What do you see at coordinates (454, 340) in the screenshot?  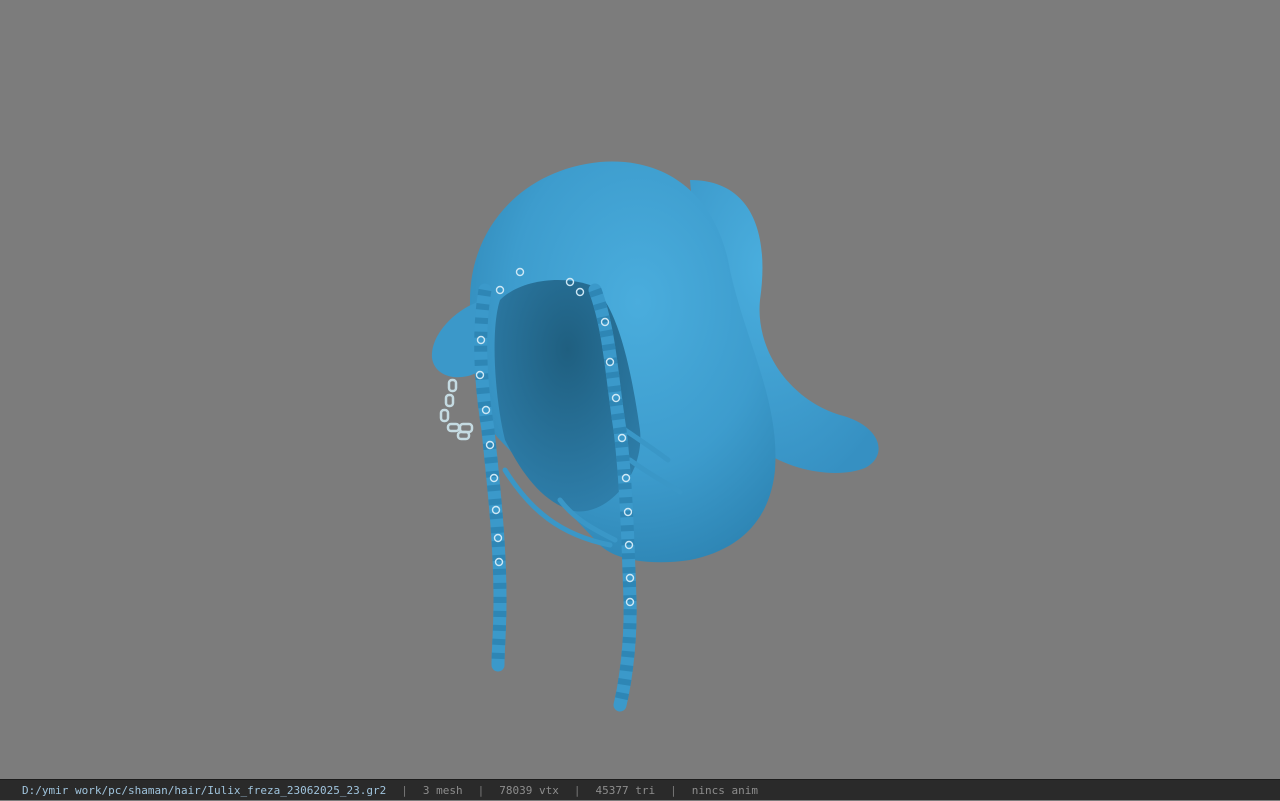 I see `hair-side-bun` at bounding box center [454, 340].